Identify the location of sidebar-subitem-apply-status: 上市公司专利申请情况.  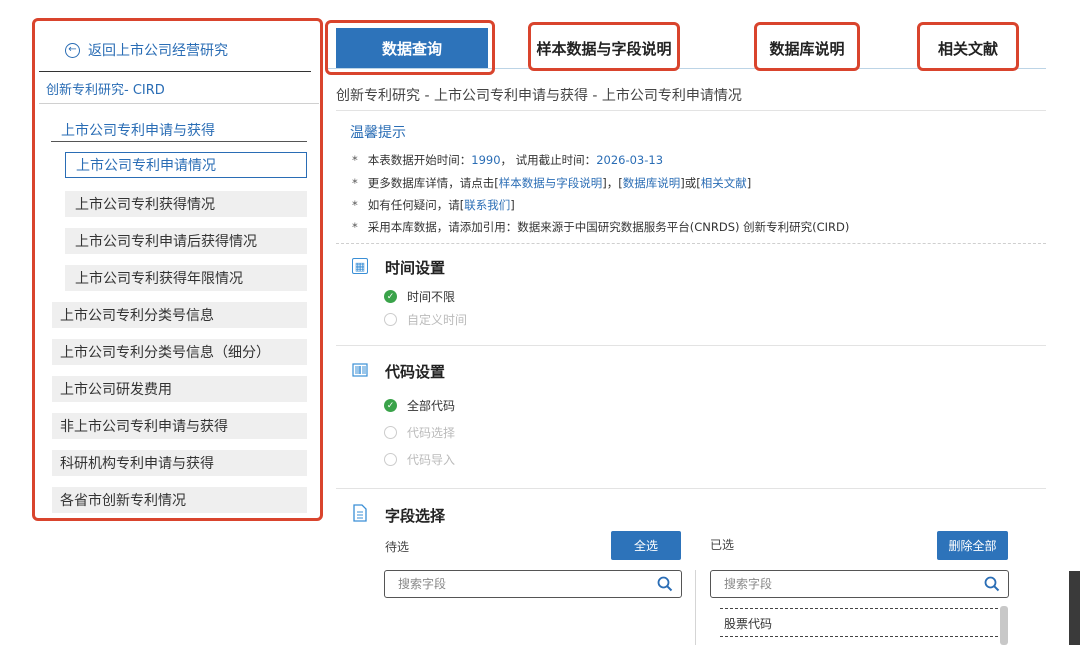
(186, 165).